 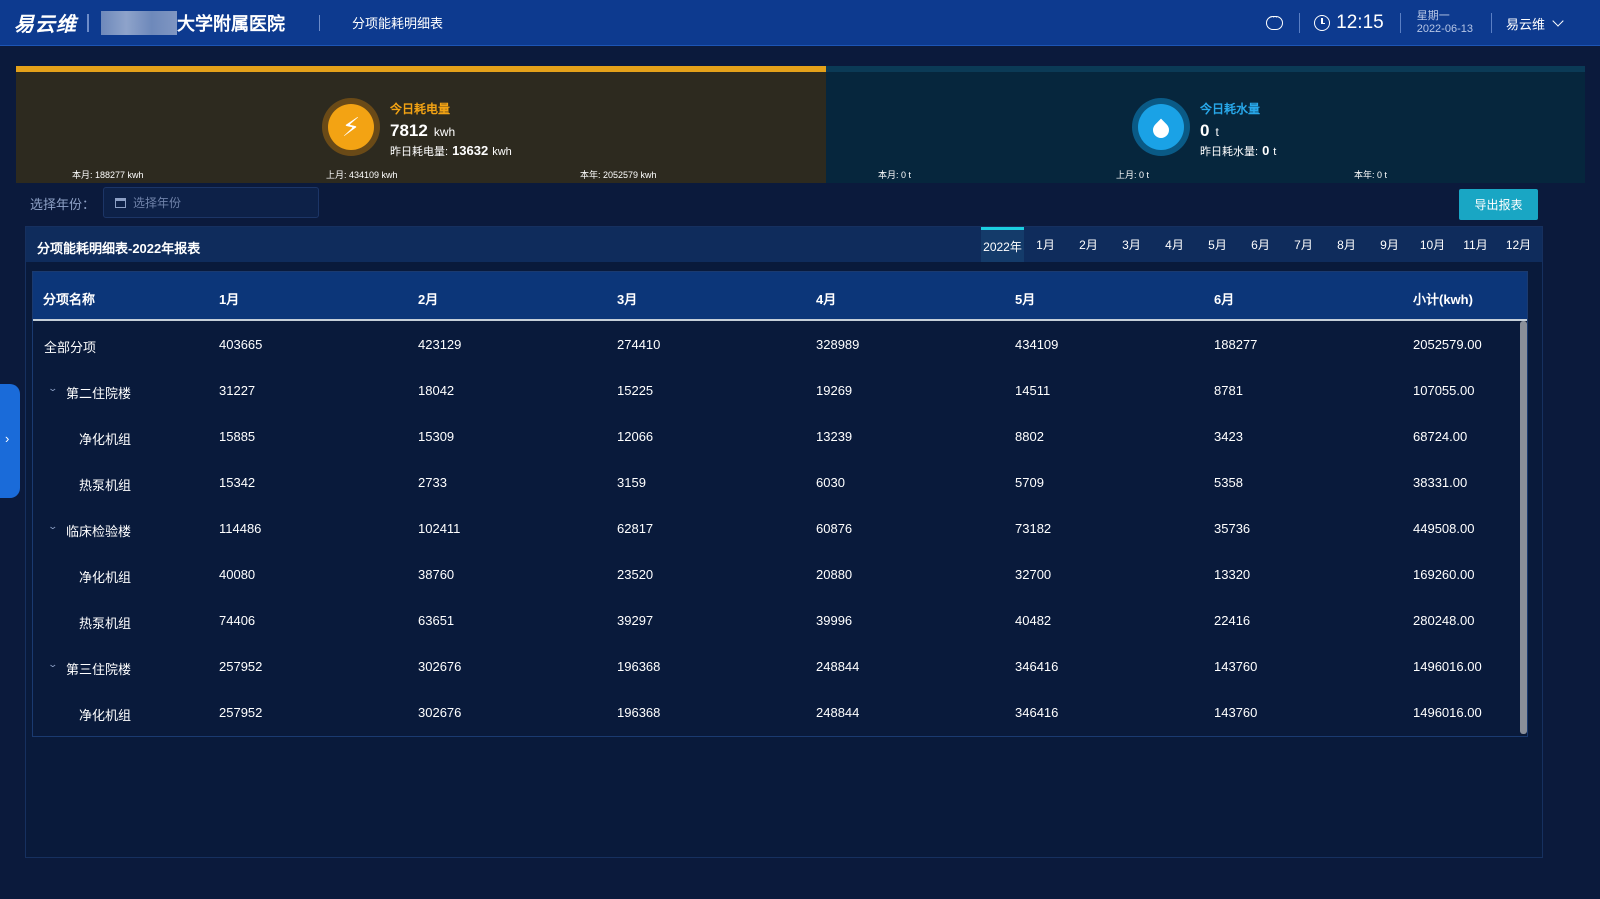 I want to click on weekday: 星期一, so click(x=1433, y=16).